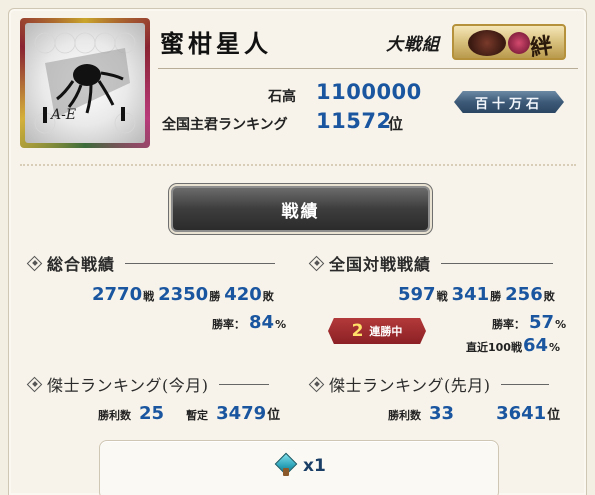  Describe the element at coordinates (369, 92) in the screenshot. I see `kokudaka-value: 1100000` at that location.